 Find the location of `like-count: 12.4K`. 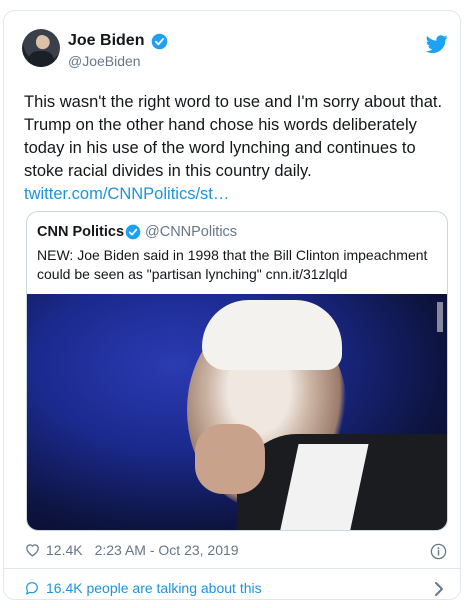

like-count: 12.4K is located at coordinates (64, 550).